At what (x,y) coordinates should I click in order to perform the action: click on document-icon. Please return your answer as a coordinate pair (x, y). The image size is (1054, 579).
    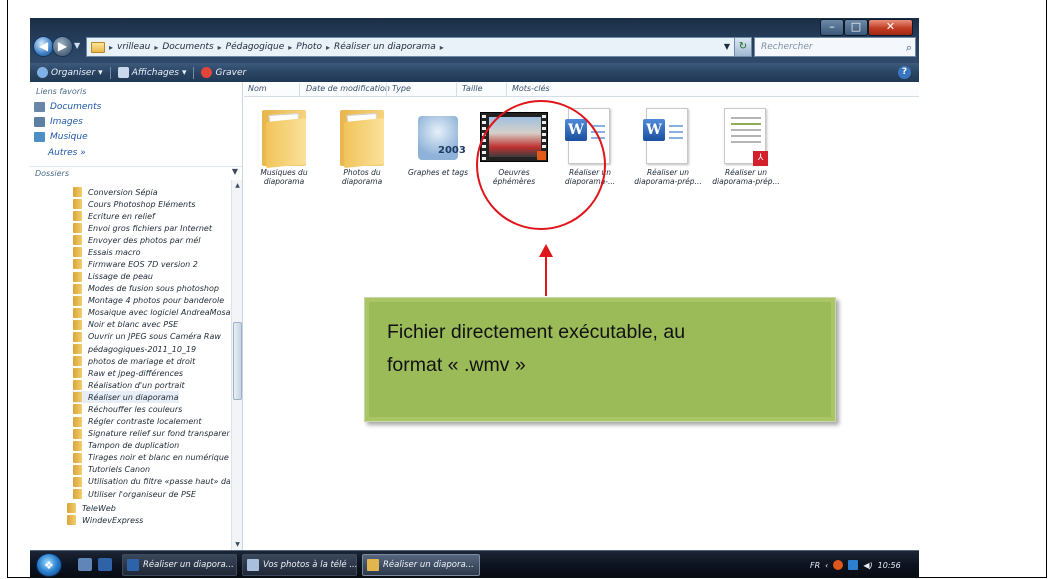
    Looking at the image, I should click on (253, 565).